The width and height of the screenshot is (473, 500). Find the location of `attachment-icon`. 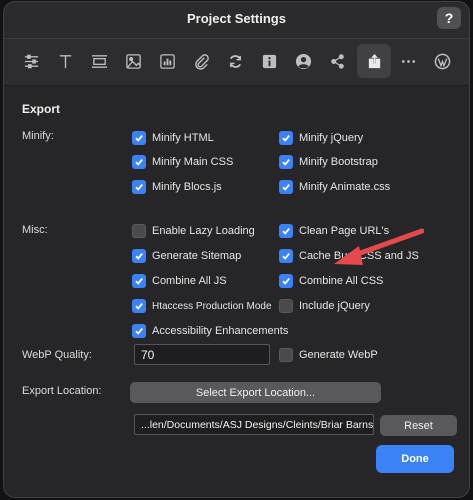

attachment-icon is located at coordinates (201, 61).